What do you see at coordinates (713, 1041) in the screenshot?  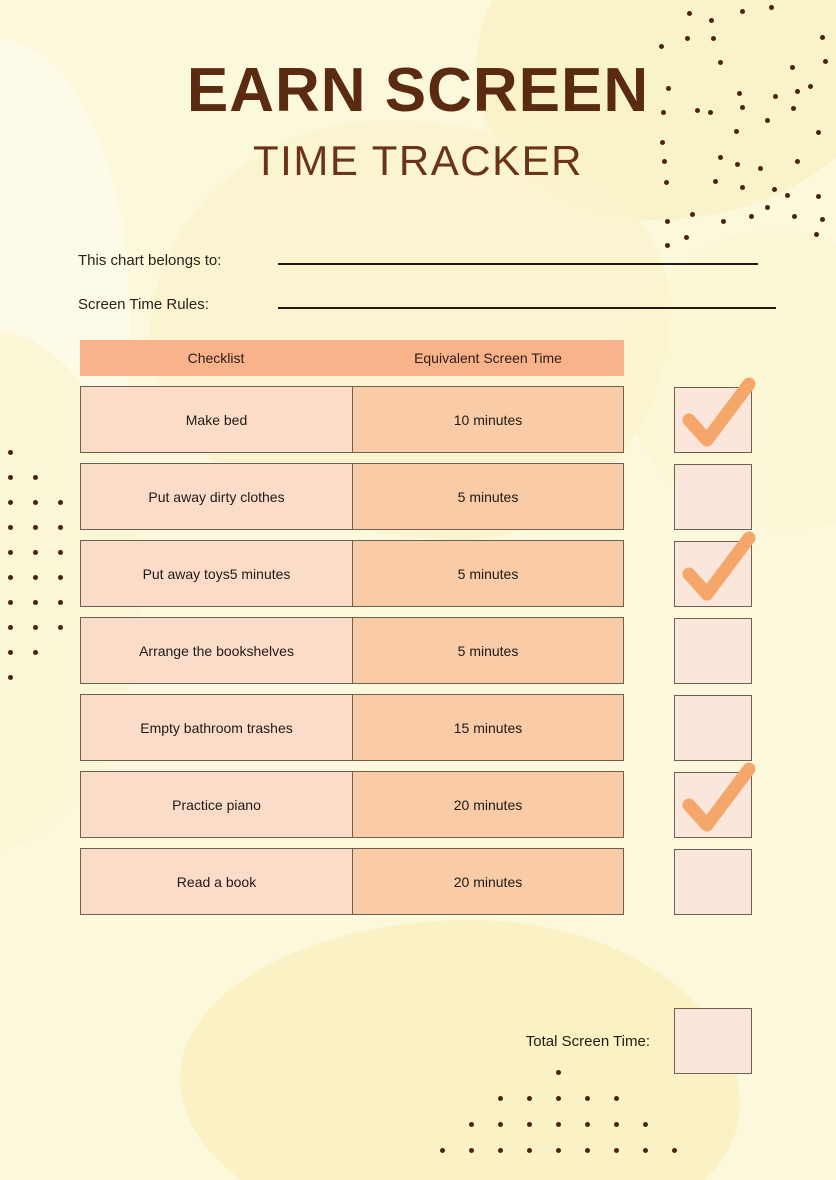 I see `total-screen-time-box` at bounding box center [713, 1041].